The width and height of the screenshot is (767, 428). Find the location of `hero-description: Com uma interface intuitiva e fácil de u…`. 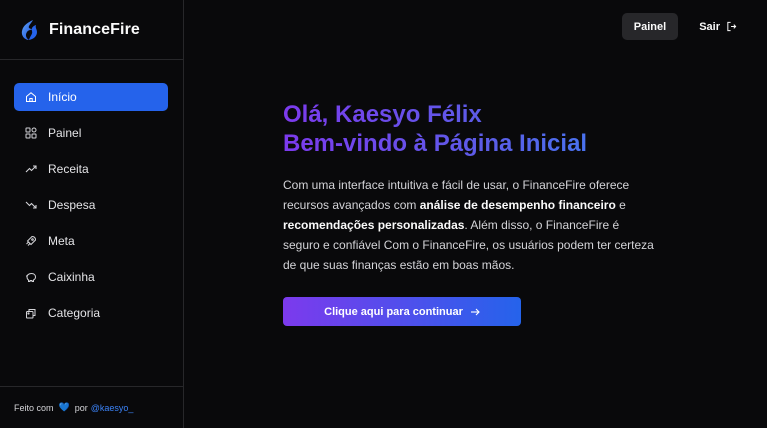

hero-description: Com uma interface intuitiva e fácil de u… is located at coordinates (470, 225).